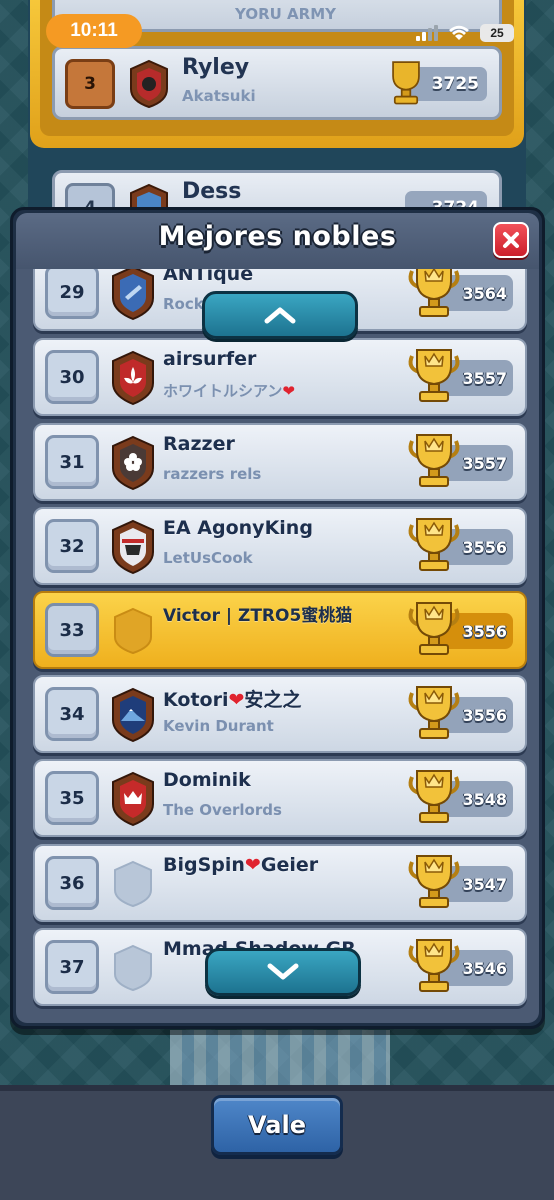 This screenshot has width=554, height=1200. Describe the element at coordinates (280, 1057) in the screenshot. I see `arena-decoration` at that location.